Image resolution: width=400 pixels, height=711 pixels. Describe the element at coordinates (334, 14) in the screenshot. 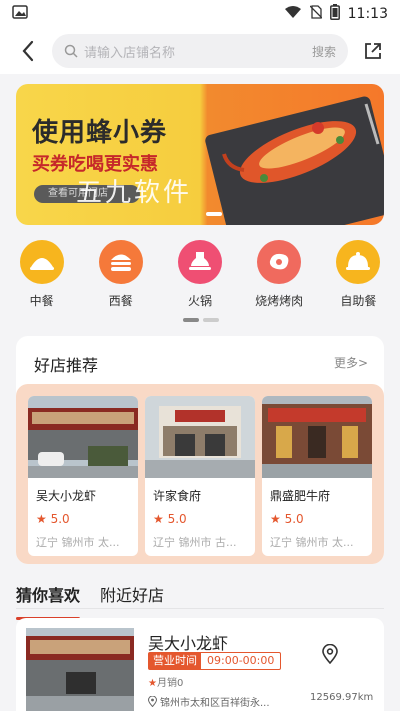

I see `battery-icon` at that location.